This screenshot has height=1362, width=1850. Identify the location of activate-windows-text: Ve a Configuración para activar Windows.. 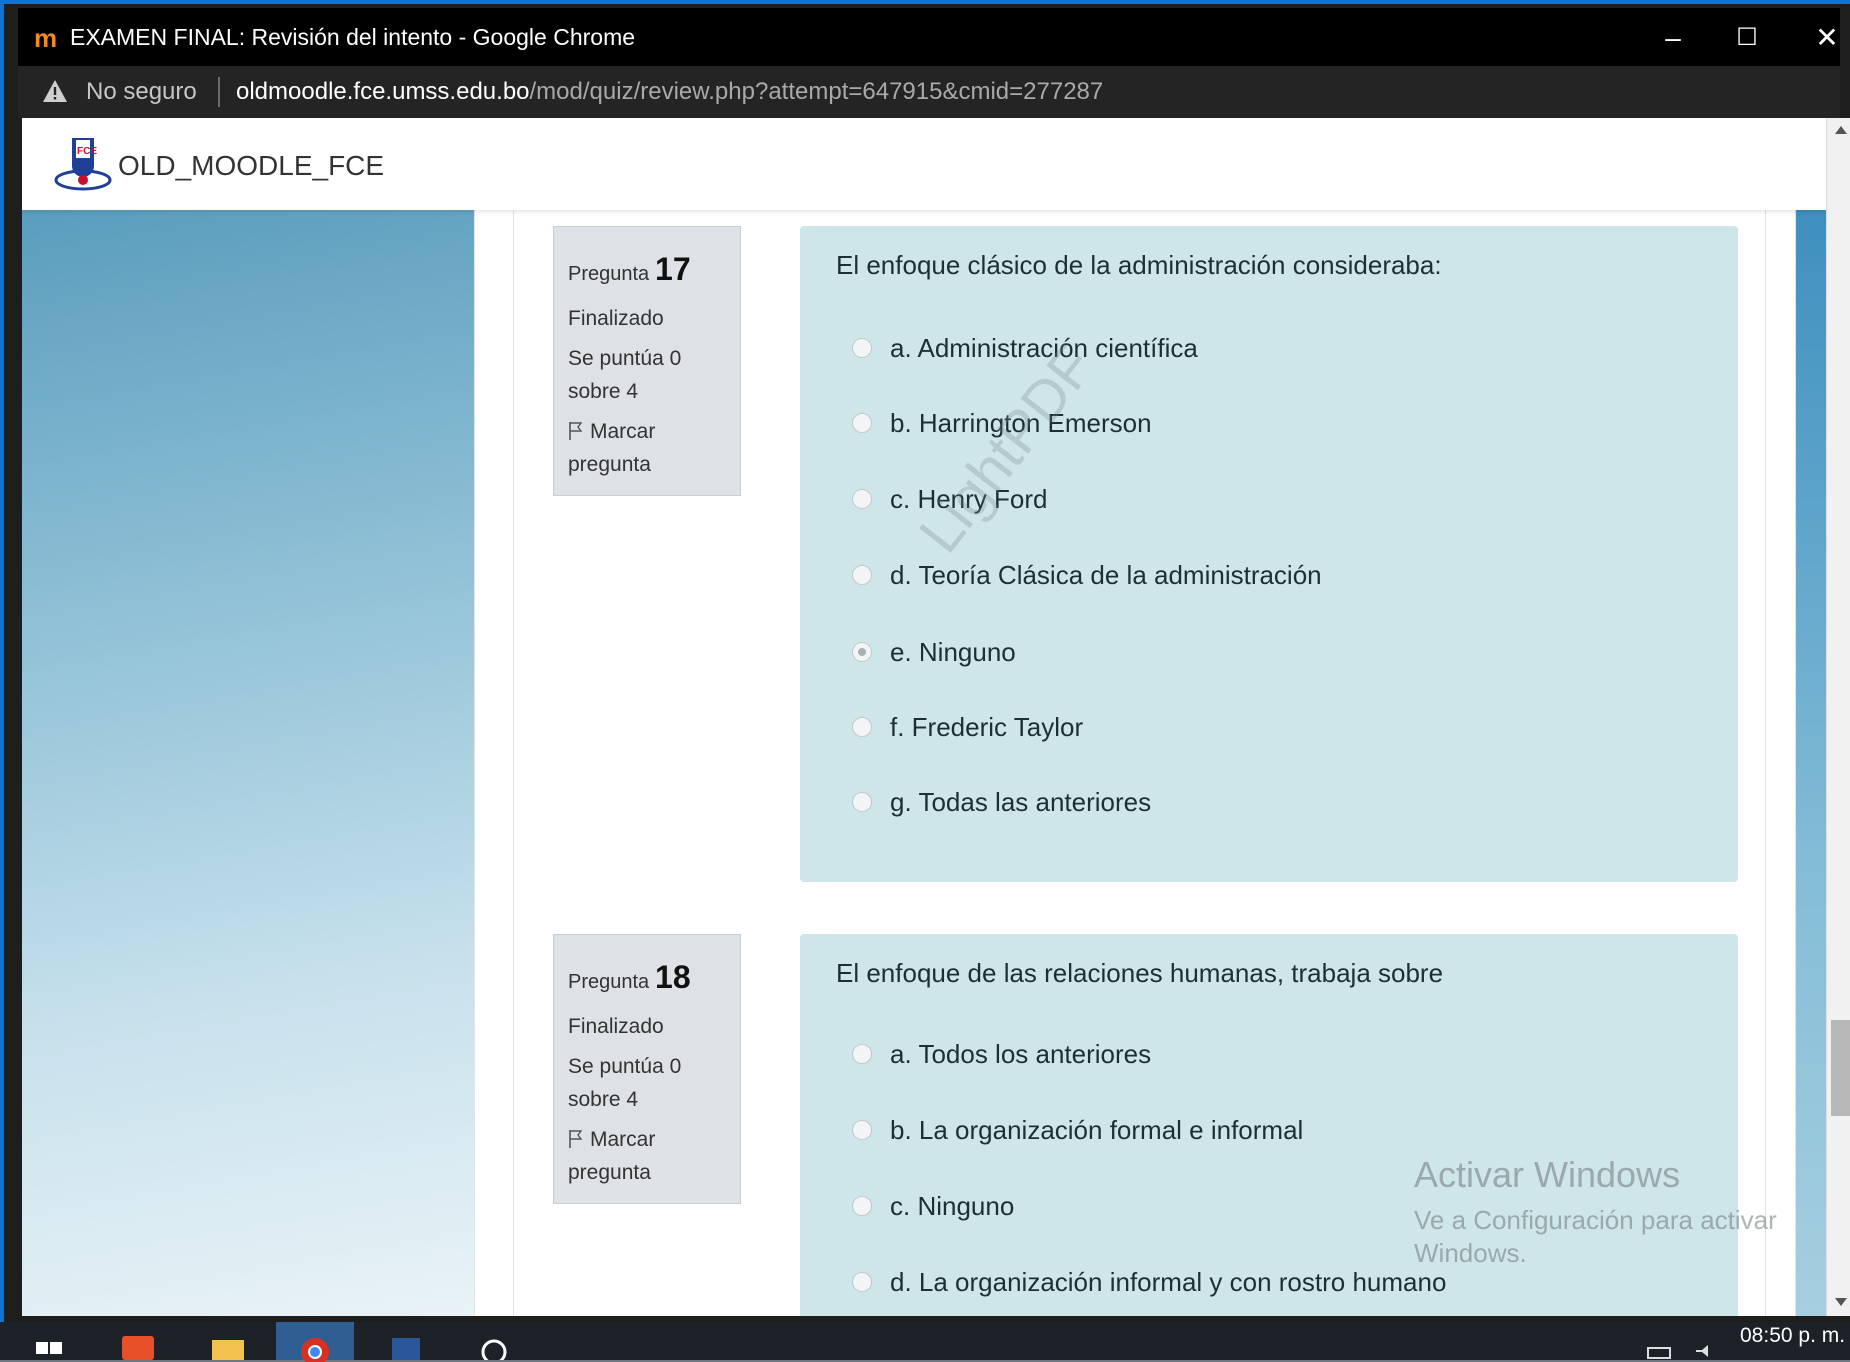
(1595, 1236).